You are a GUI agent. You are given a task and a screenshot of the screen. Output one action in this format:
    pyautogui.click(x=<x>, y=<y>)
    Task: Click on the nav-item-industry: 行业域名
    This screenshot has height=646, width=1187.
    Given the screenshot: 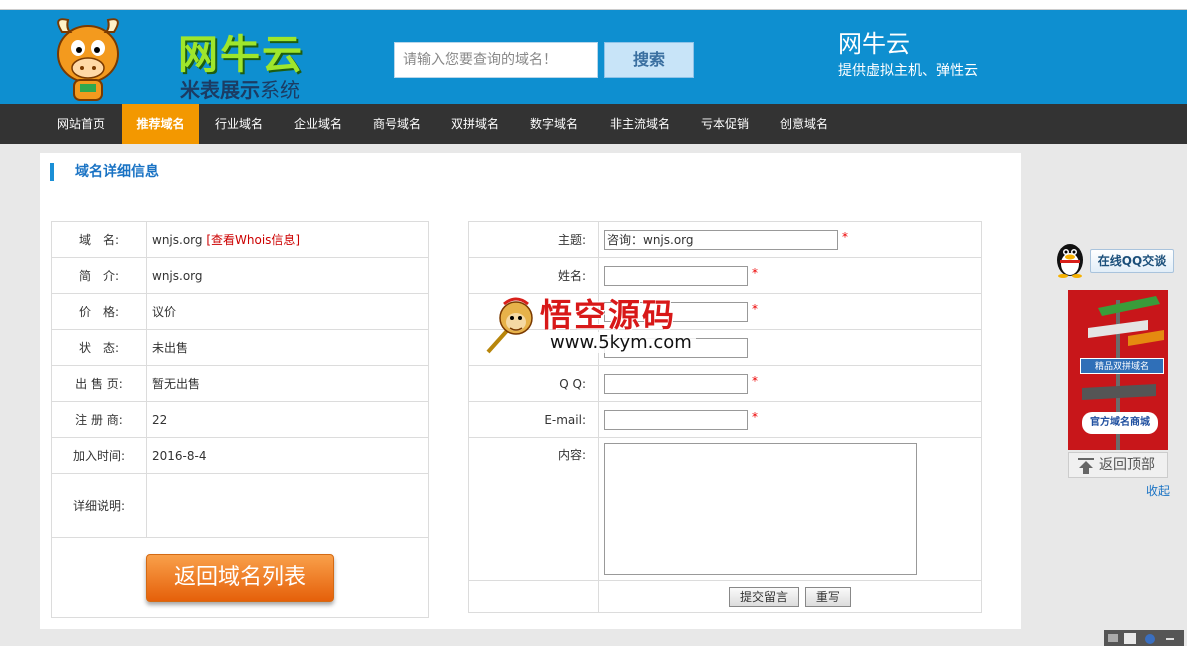 What is the action you would take?
    pyautogui.click(x=239, y=124)
    